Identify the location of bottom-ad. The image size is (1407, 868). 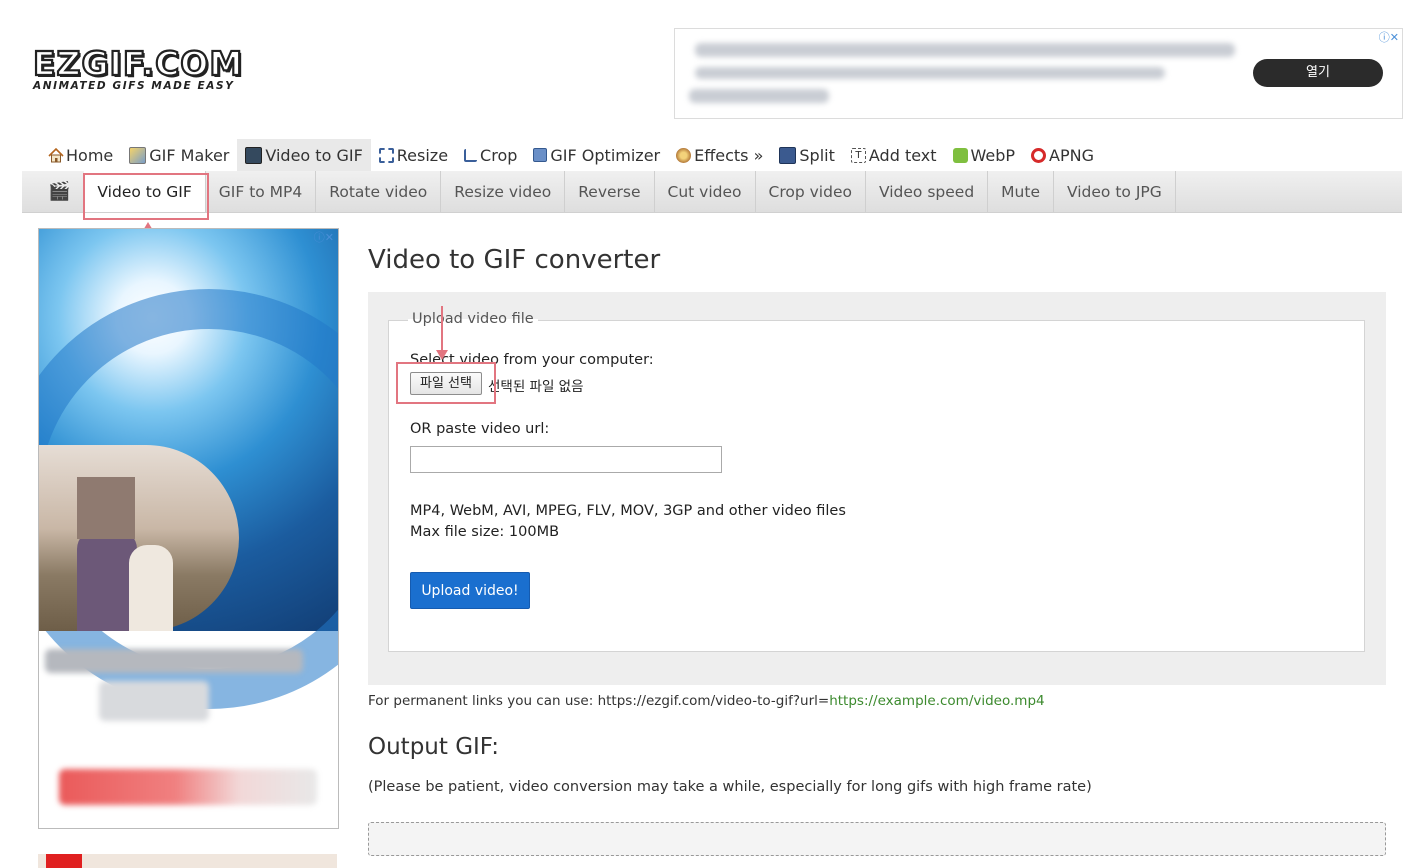
(187, 861).